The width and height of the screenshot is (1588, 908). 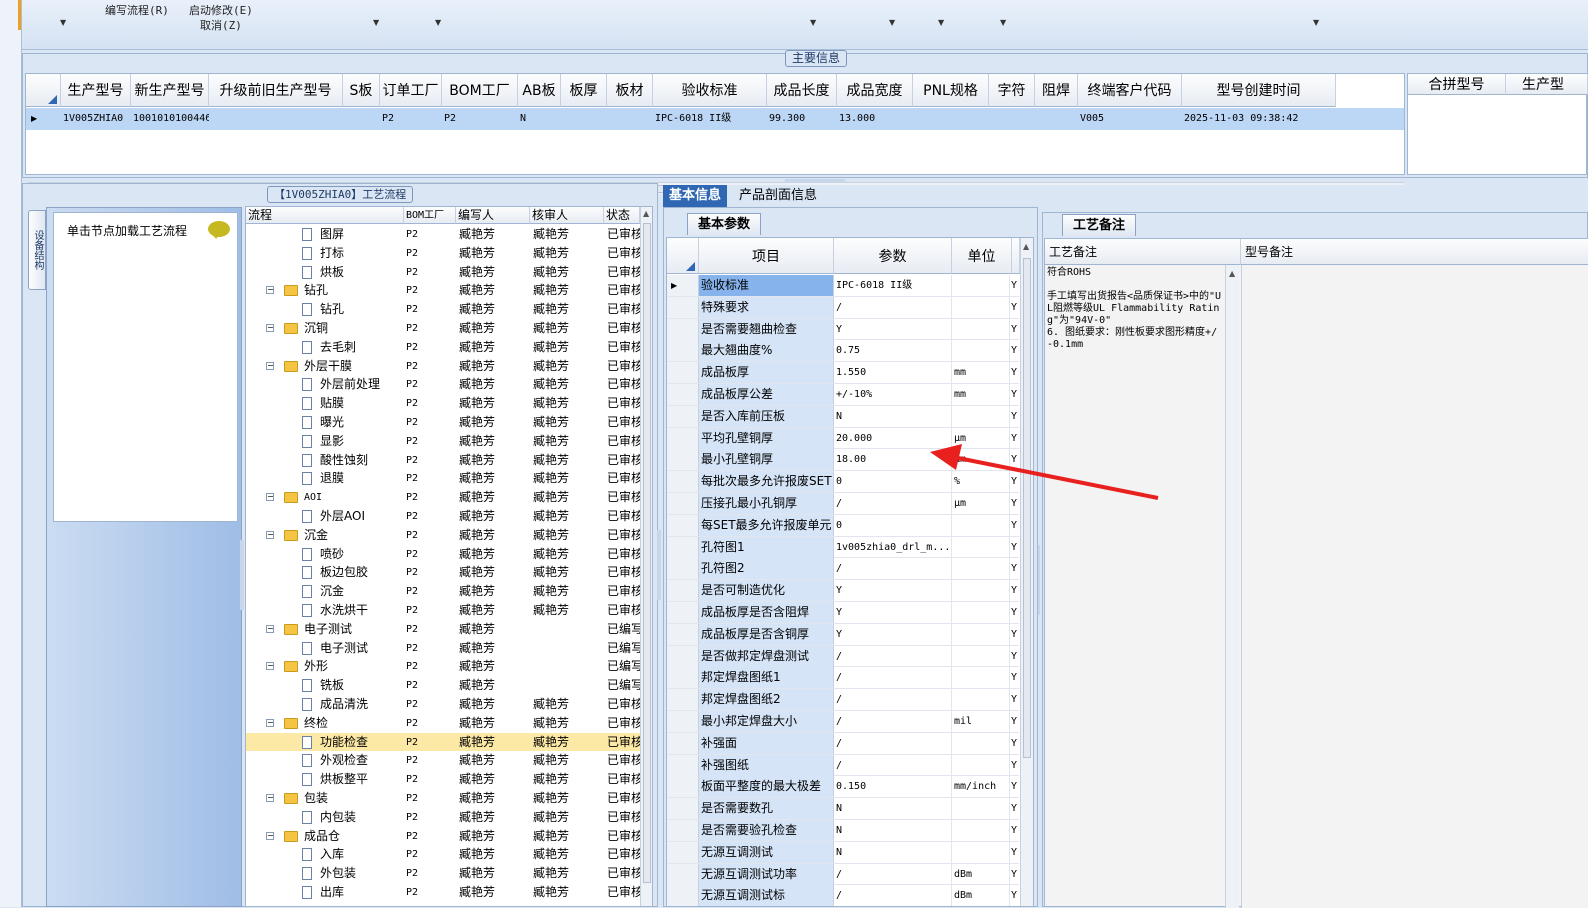 I want to click on annotation-arrow-icon, so click(x=1044, y=472).